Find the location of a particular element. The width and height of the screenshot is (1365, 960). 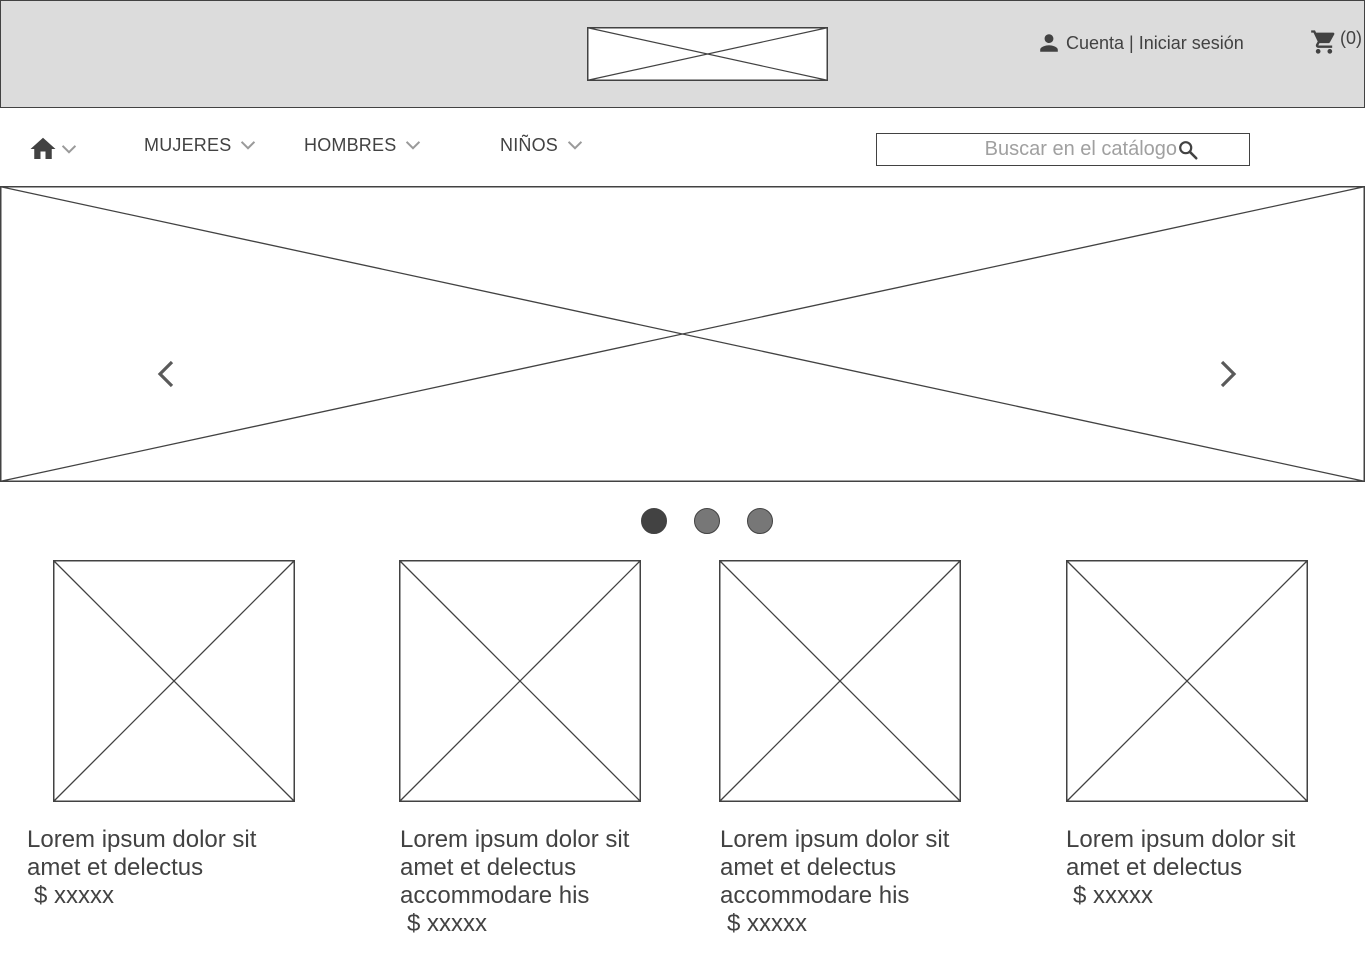

search-box is located at coordinates (1063, 149).